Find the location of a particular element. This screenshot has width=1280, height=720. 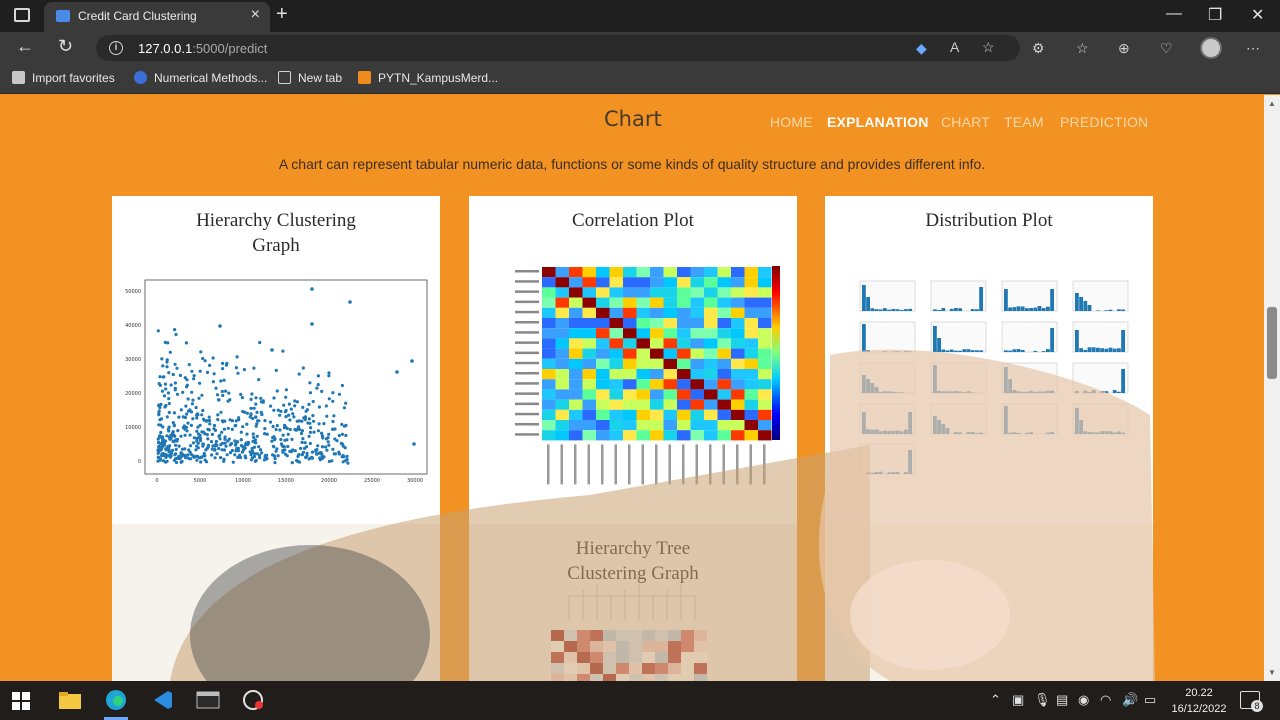

favorite-label: New tab is located at coordinates (320, 78).